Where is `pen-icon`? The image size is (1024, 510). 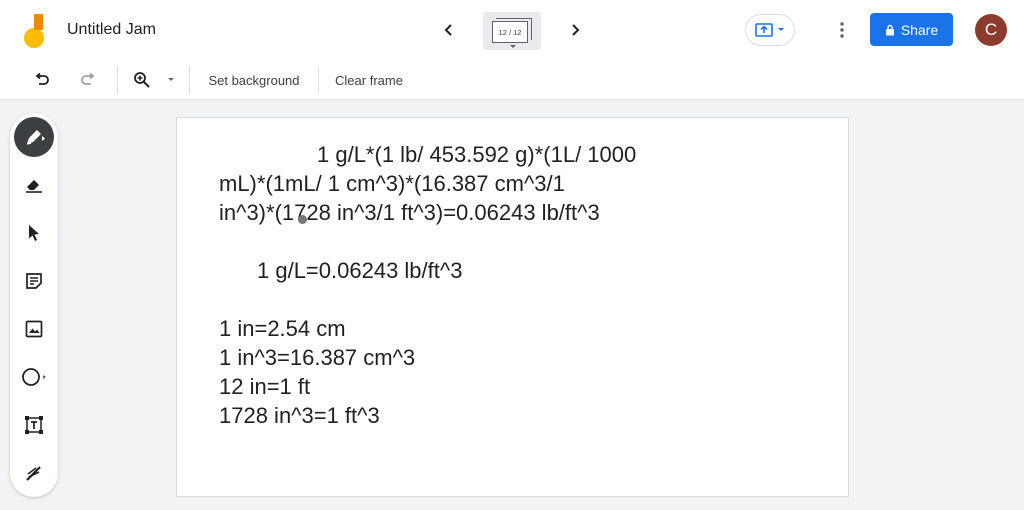 pen-icon is located at coordinates (35, 137).